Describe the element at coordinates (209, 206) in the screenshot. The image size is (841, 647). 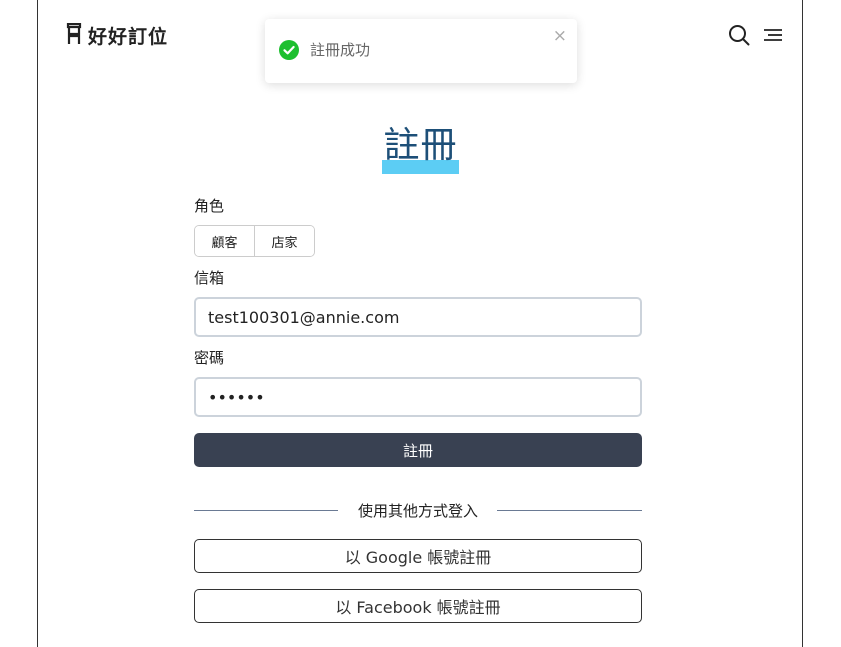
I see `role-label: 角色` at that location.